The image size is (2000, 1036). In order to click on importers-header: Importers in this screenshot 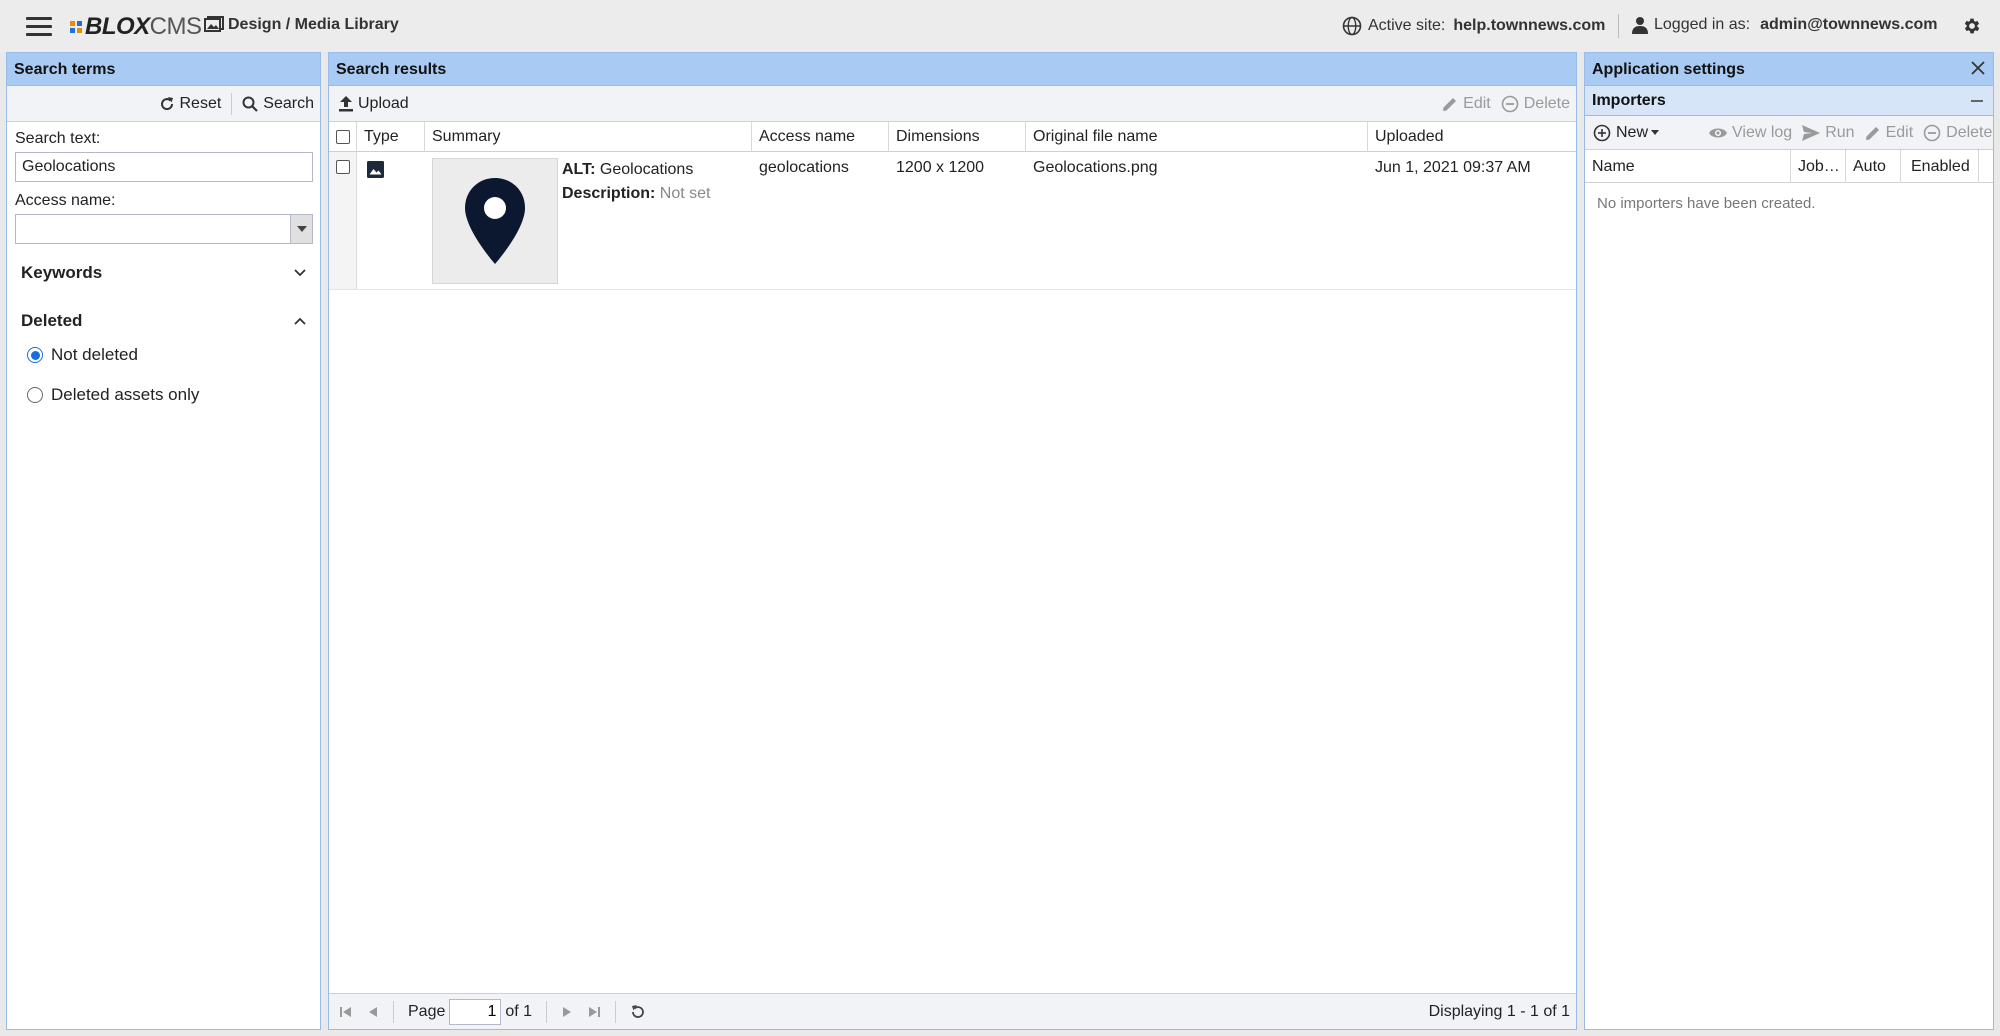, I will do `click(1789, 101)`.